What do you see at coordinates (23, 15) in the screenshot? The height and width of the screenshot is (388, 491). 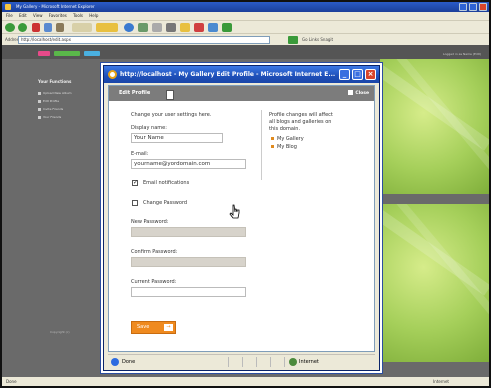 I see `menu-edit: Edit` at bounding box center [23, 15].